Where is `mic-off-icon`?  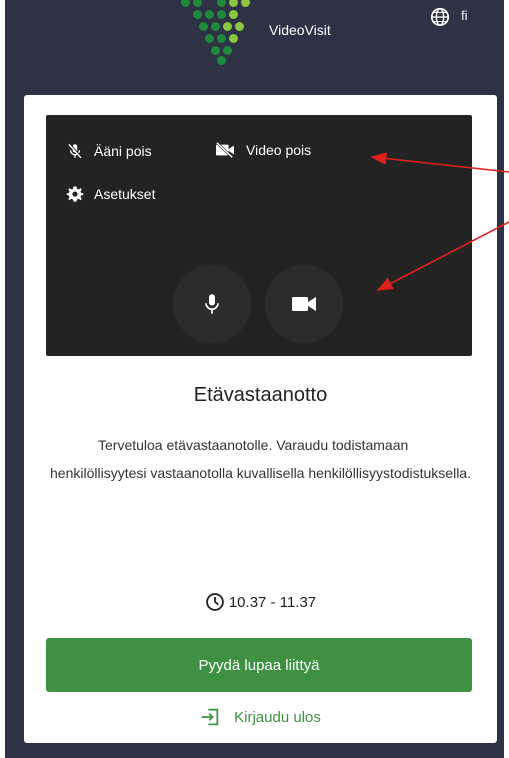
mic-off-icon is located at coordinates (75, 151).